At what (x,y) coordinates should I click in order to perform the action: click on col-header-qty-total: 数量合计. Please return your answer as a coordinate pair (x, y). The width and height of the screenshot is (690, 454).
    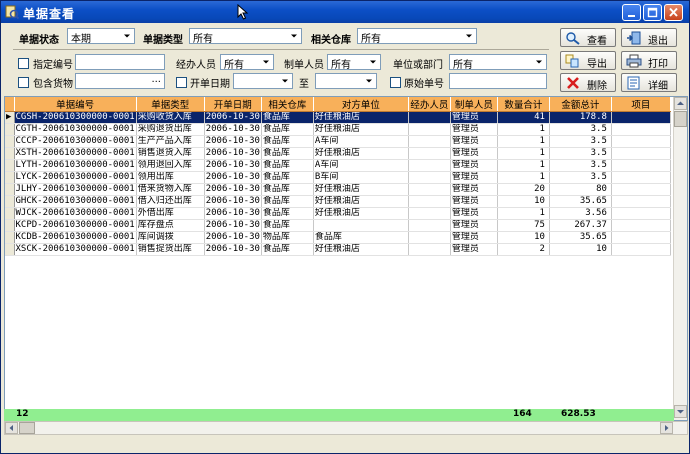
    Looking at the image, I should click on (523, 104).